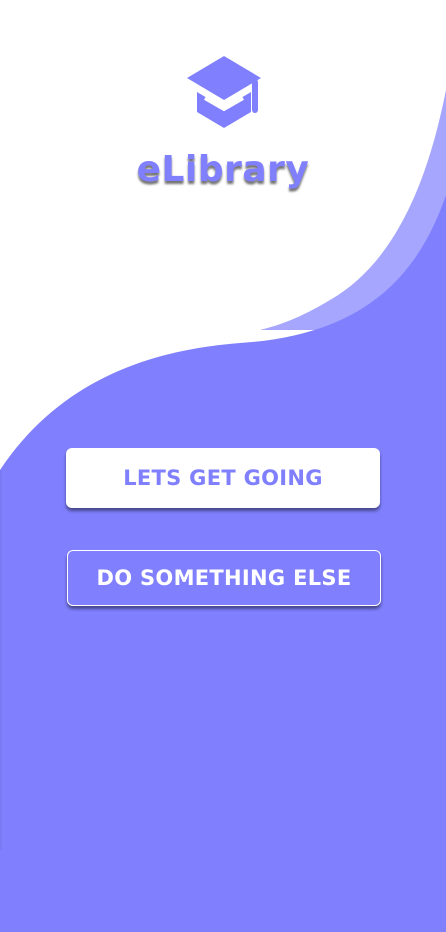  Describe the element at coordinates (1, 660) in the screenshot. I see `background-edge` at that location.